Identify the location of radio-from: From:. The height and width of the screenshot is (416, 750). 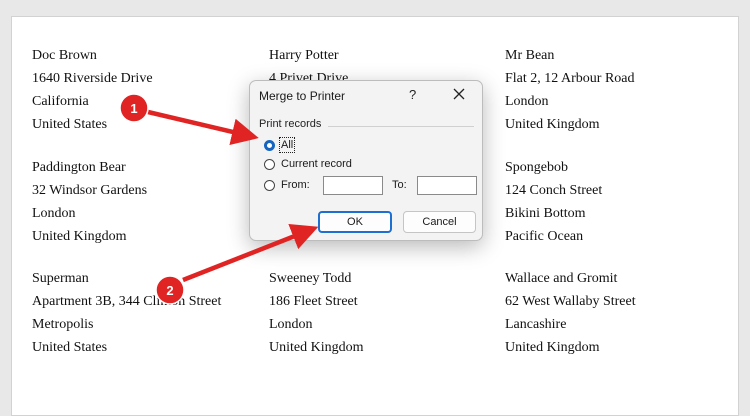
(287, 185).